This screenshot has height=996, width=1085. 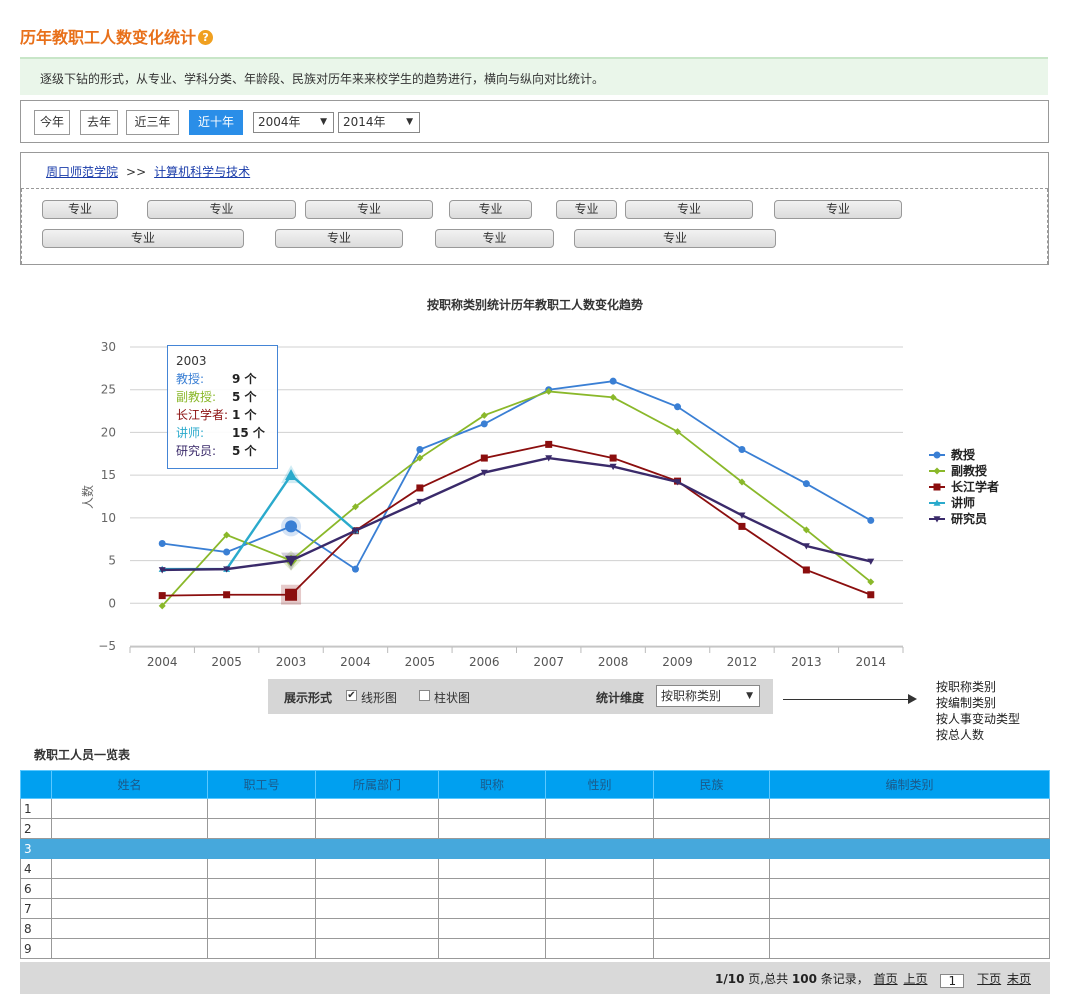 I want to click on breadcrumb-root-link: 周口师范学院, so click(x=82, y=172).